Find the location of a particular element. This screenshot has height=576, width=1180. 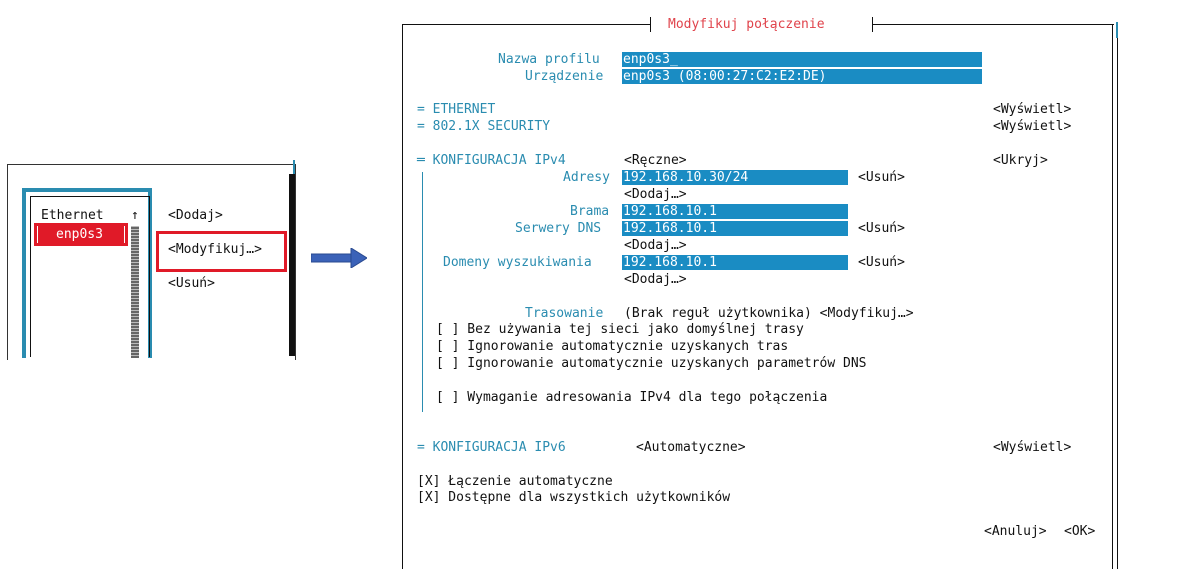

search-domain-field: 192.168.10.1 is located at coordinates (735, 262).